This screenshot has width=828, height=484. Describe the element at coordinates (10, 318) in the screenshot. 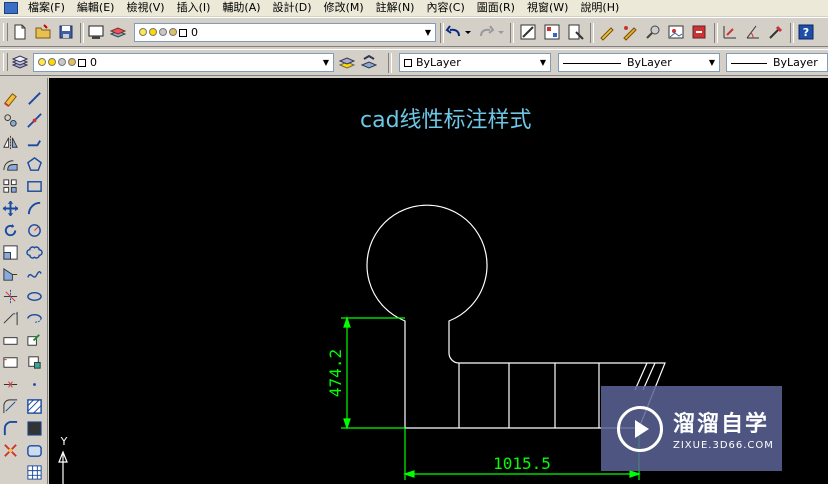

I see `extend-icon` at that location.